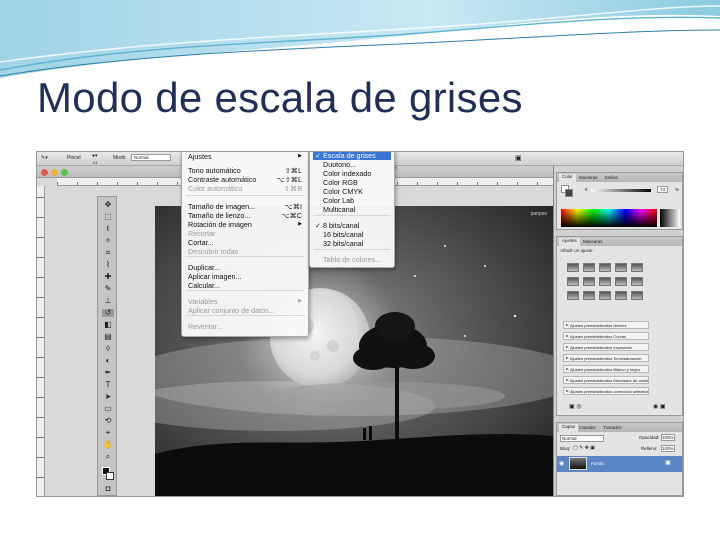  I want to click on image-menu-item: Descubrir todas, so click(246, 251).